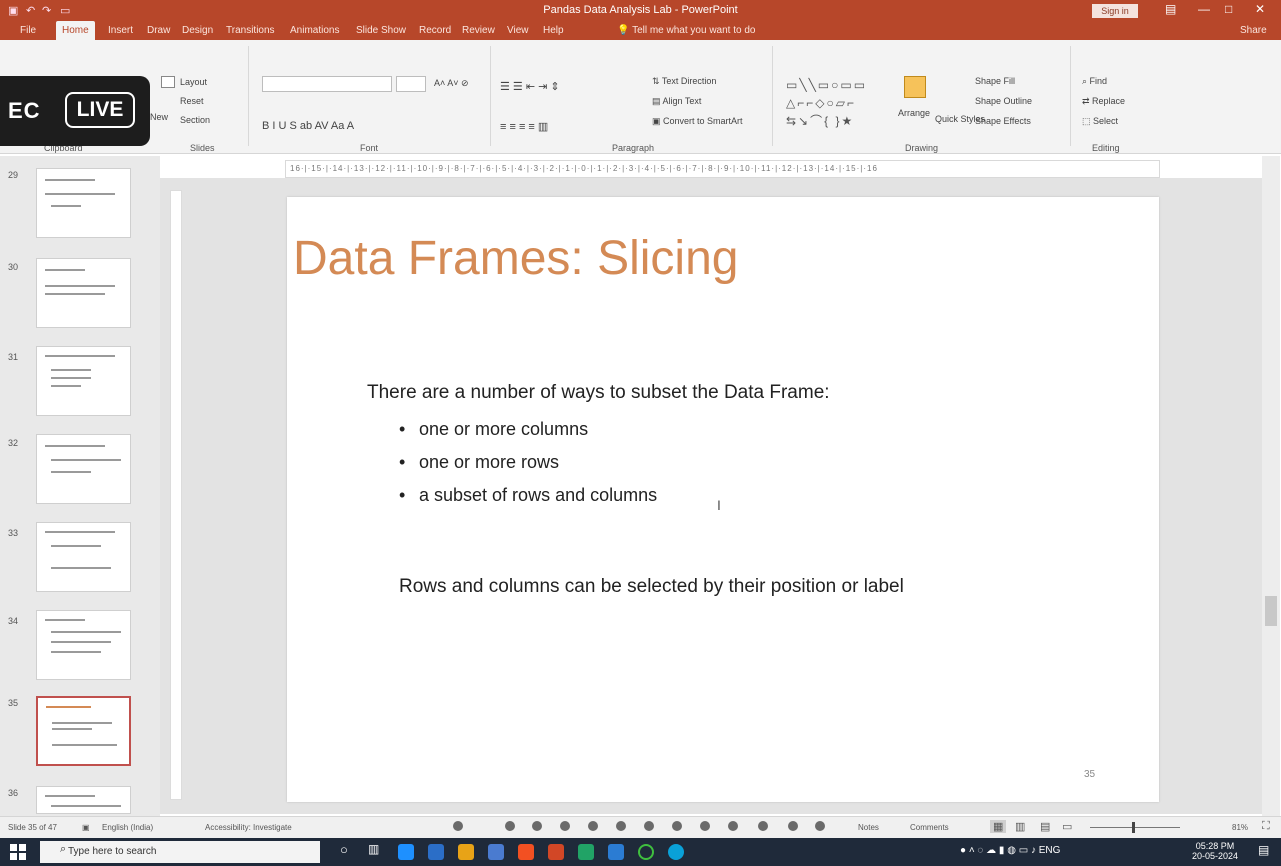  What do you see at coordinates (1215, 851) in the screenshot?
I see `taskbar-clock: 05:28 PM 20-05-2024` at bounding box center [1215, 851].